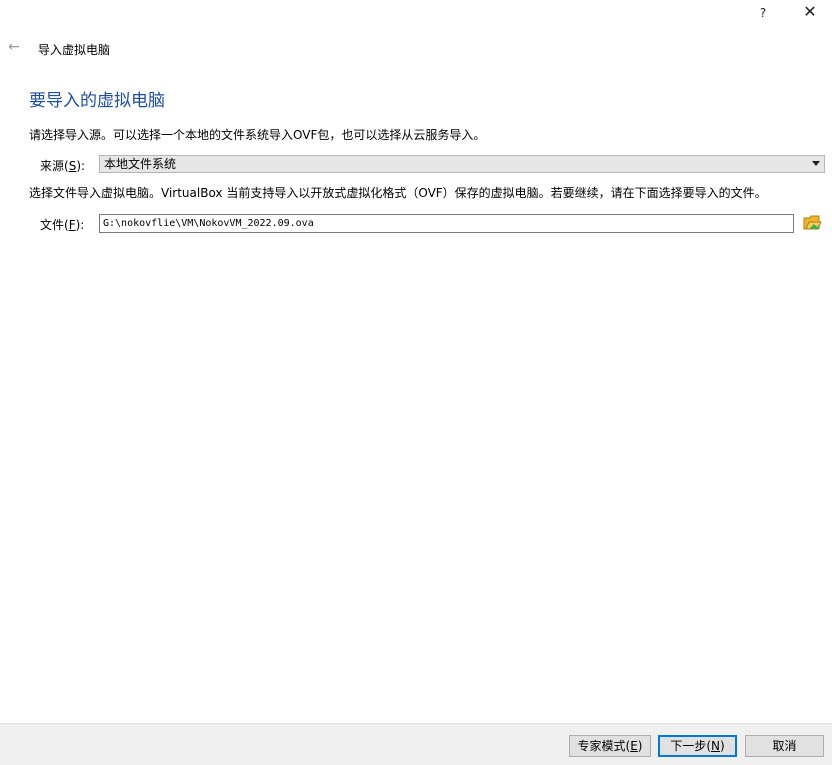  Describe the element at coordinates (62, 225) in the screenshot. I see `file-label: 文件(F):` at that location.